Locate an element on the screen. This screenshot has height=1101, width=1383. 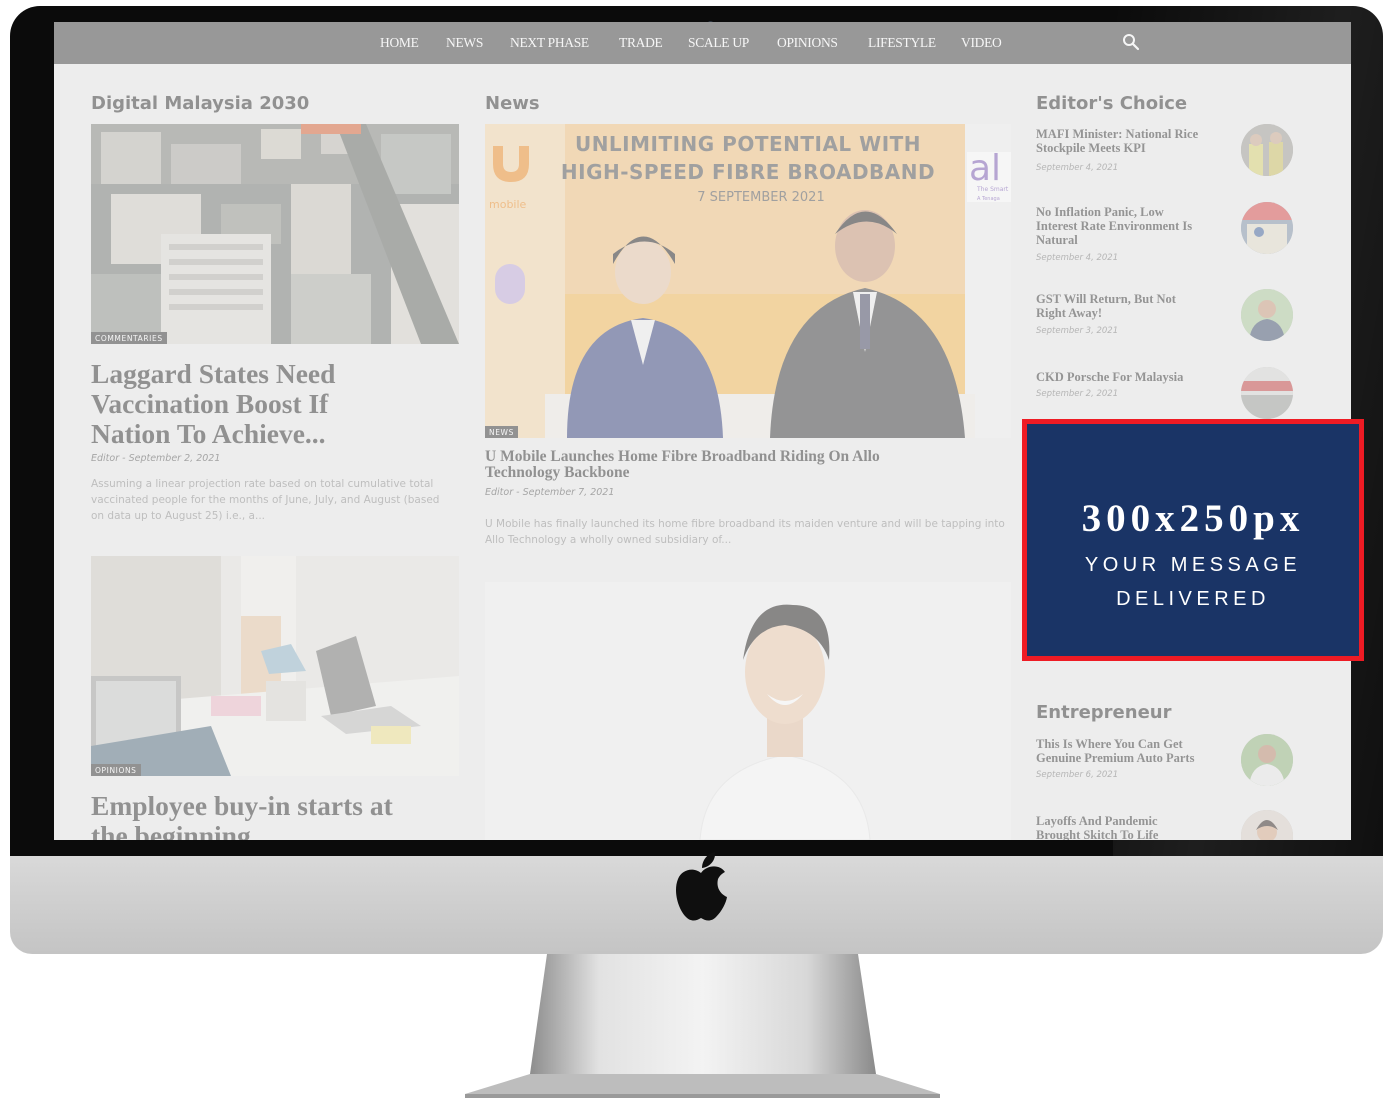
article-image-office: OPINIONS is located at coordinates (275, 666).